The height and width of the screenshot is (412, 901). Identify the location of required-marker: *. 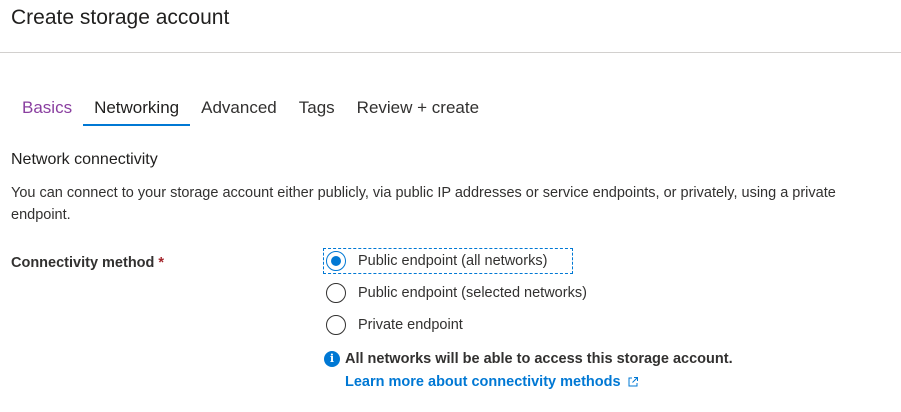
(161, 263).